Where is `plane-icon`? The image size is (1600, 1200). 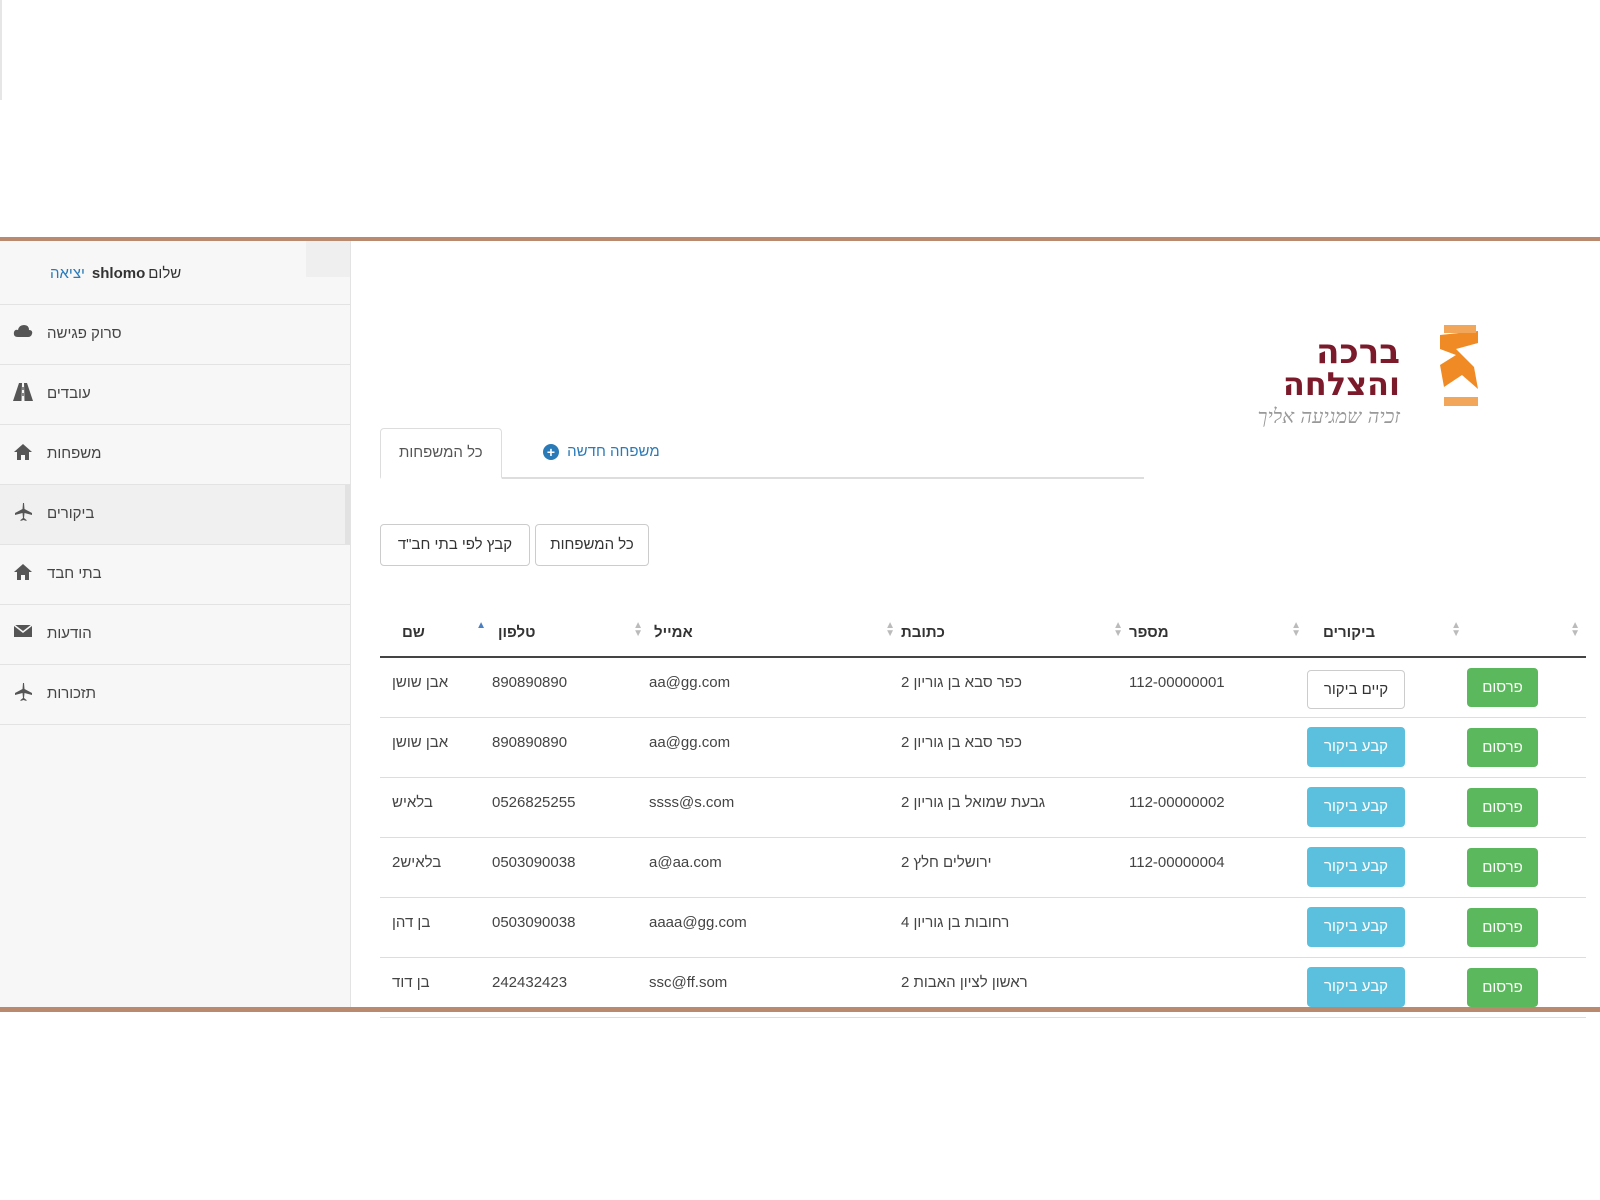
plane-icon is located at coordinates (23, 693).